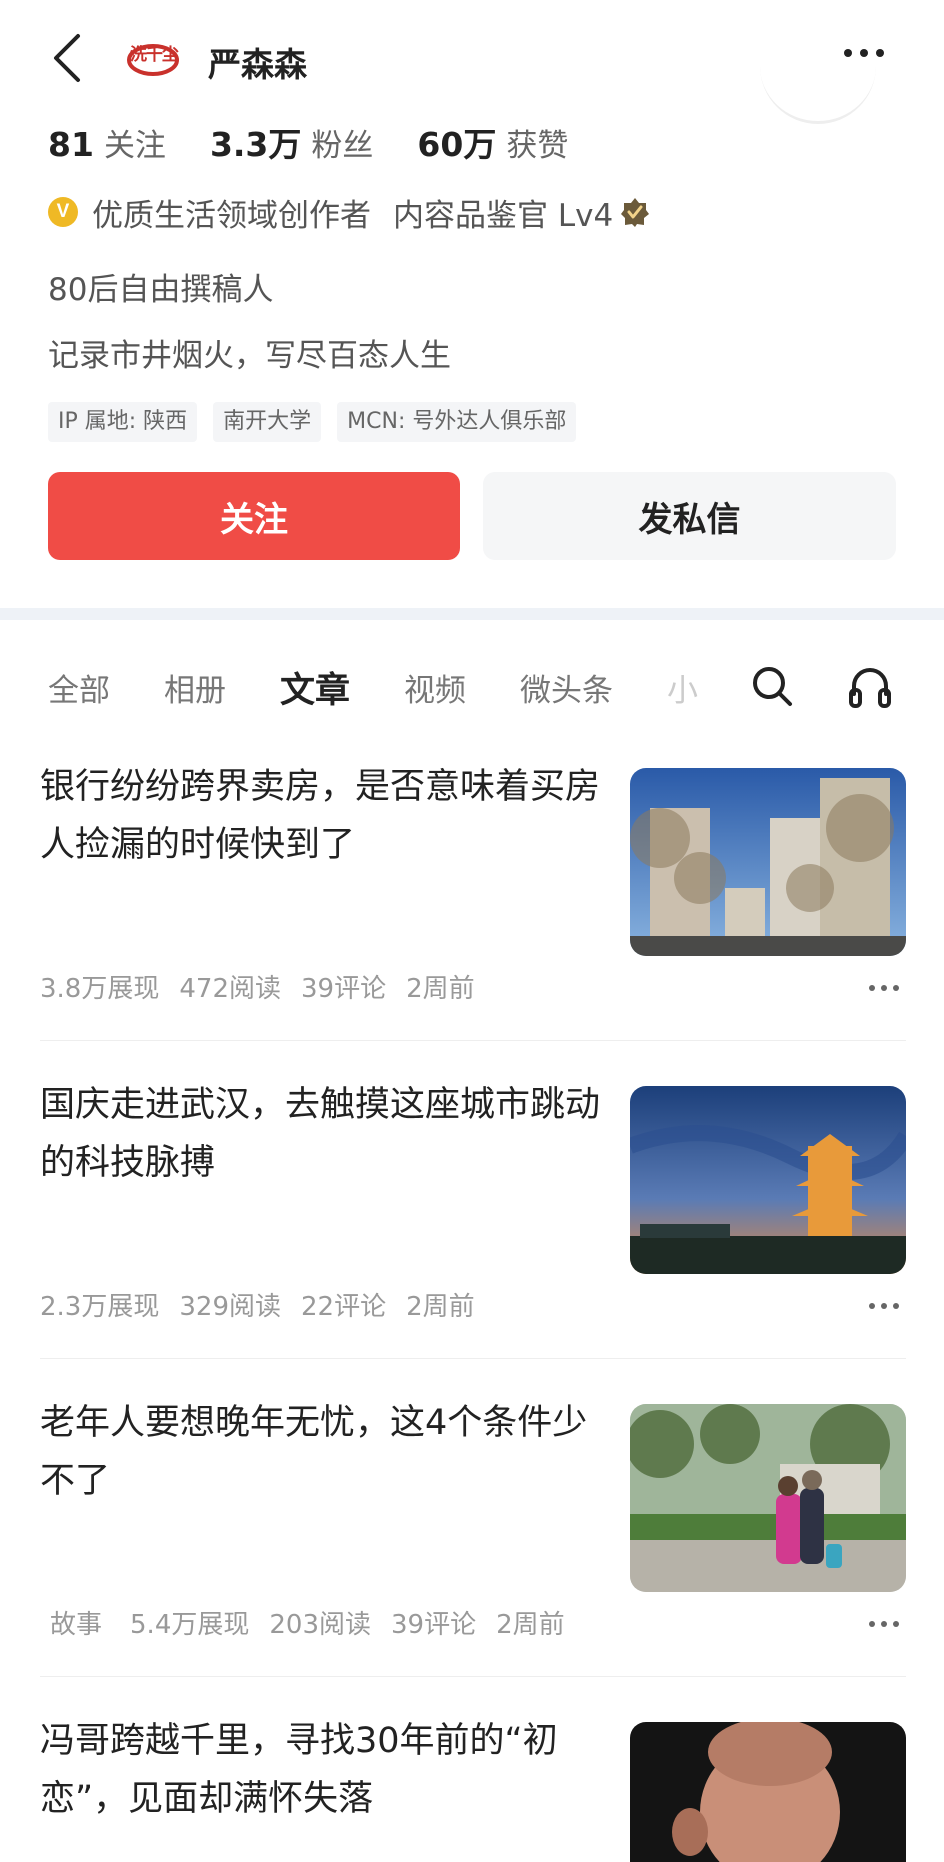  I want to click on stat-number: 60万, so click(457, 144).